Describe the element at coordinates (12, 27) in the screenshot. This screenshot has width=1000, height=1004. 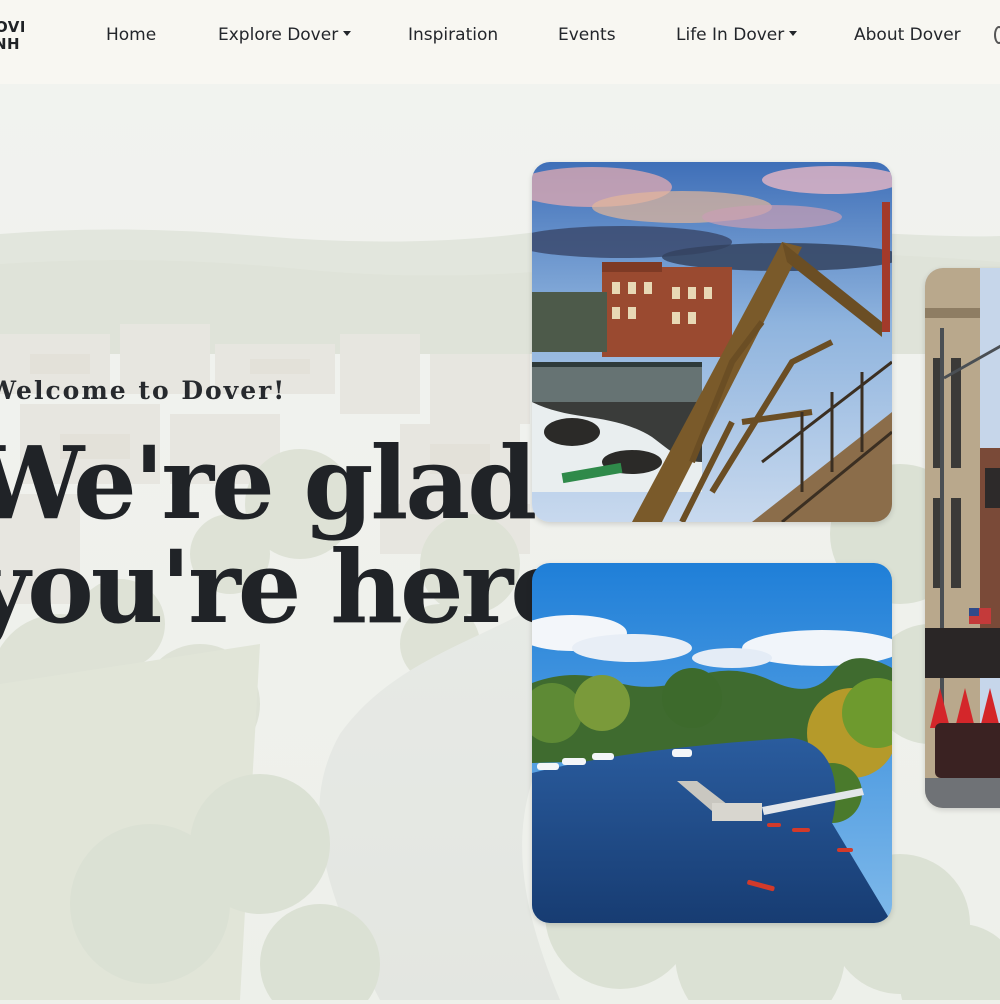
I see `logo-line-1: DOVER` at that location.